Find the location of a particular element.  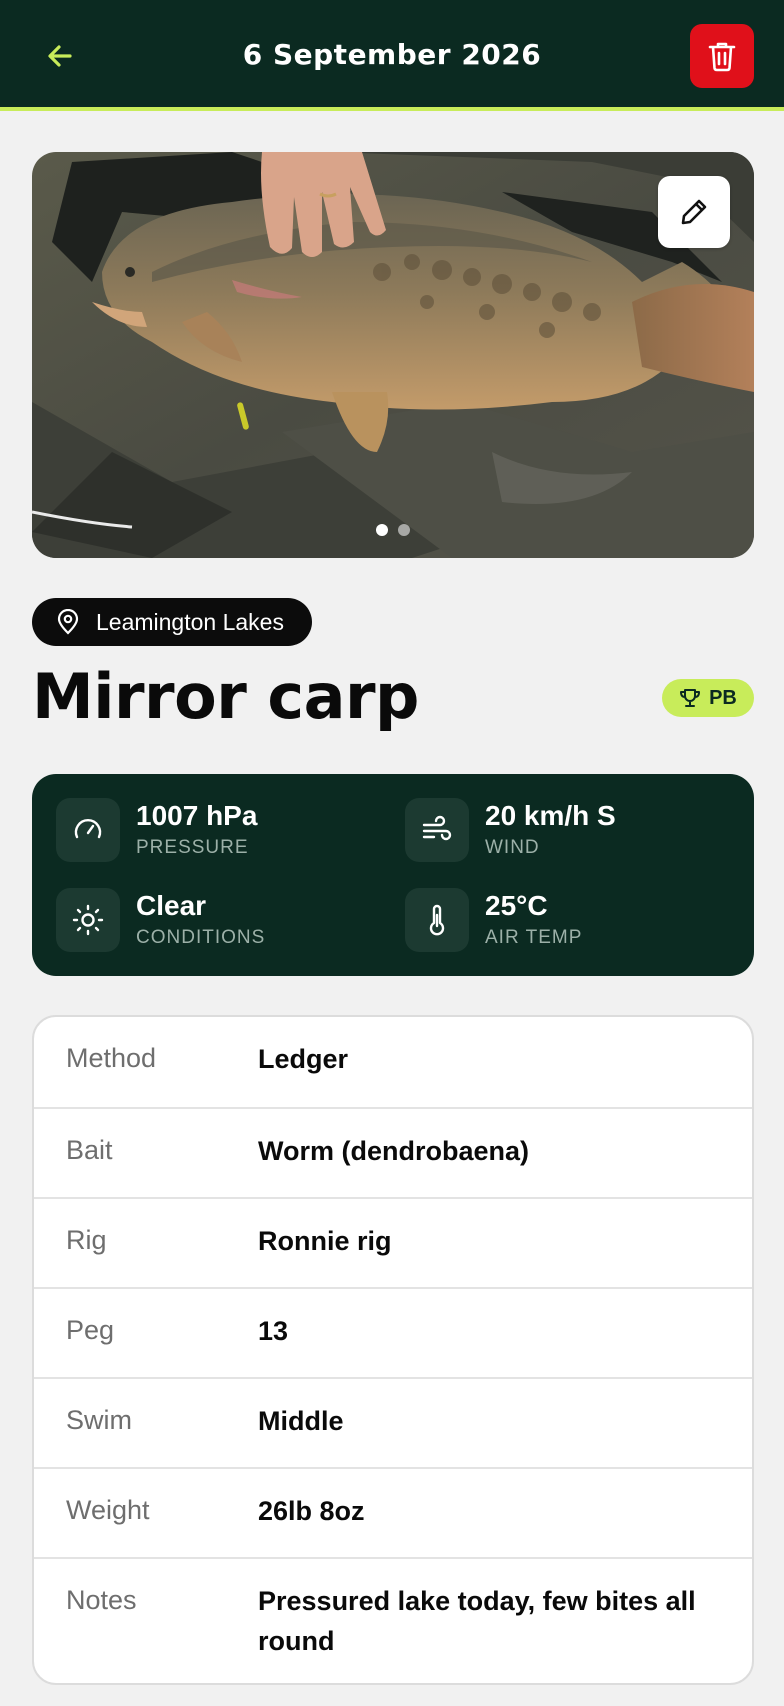

weather-pressure: 1007 hPa PRESSURE is located at coordinates (156, 830).